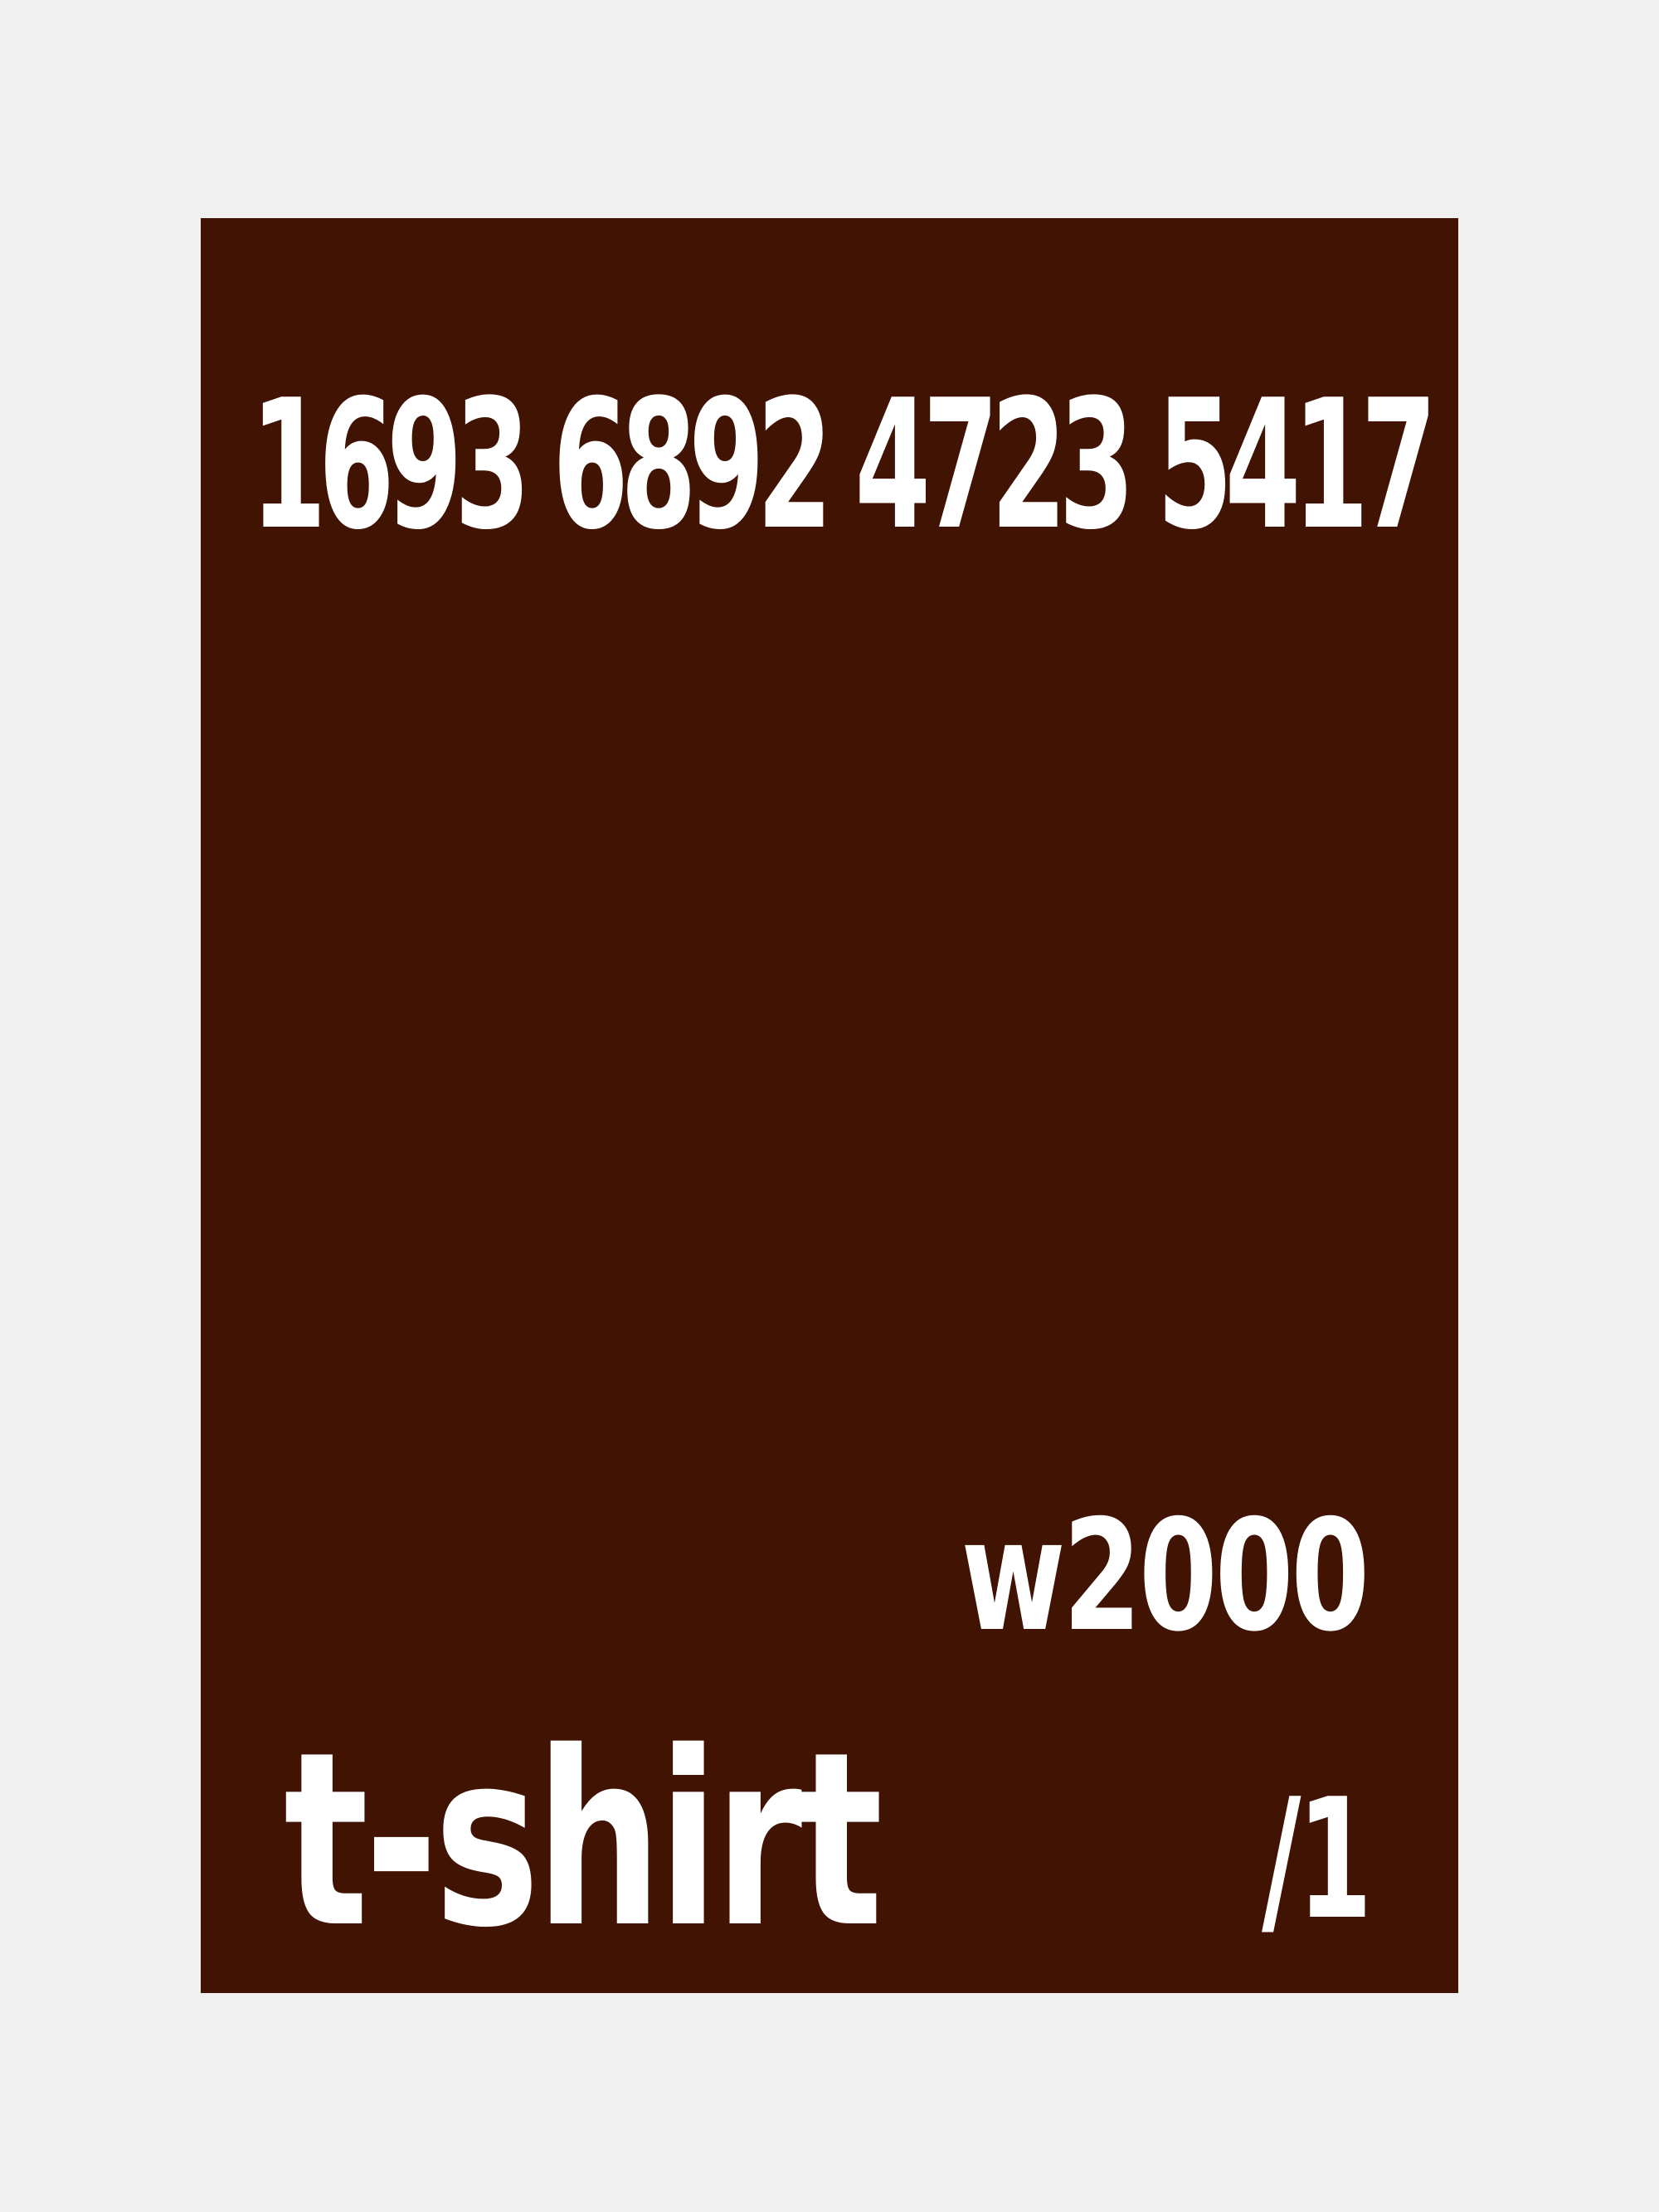 Image resolution: width=1659 pixels, height=2212 pixels. Describe the element at coordinates (1165, 1575) in the screenshot. I see `model-code: w2000` at that location.